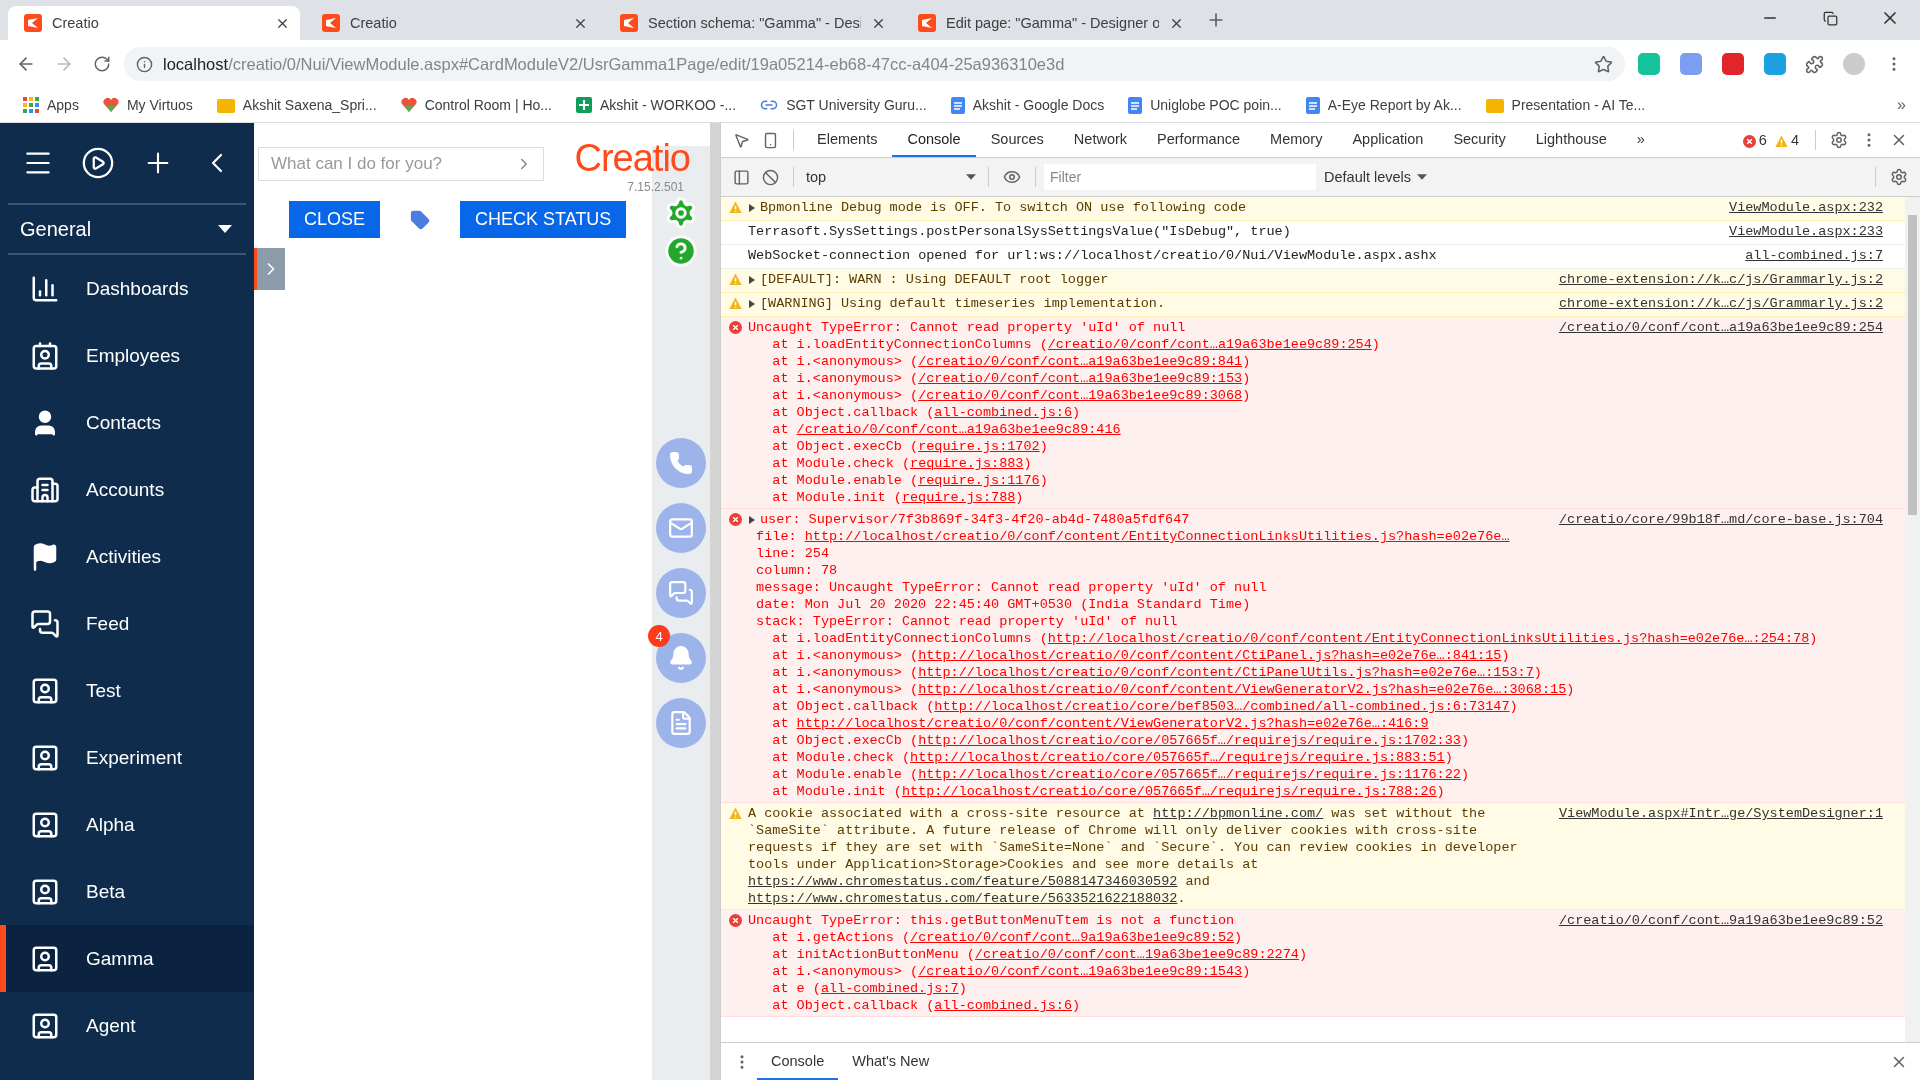  What do you see at coordinates (127, 422) in the screenshot?
I see `sidebar-item: Contacts` at bounding box center [127, 422].